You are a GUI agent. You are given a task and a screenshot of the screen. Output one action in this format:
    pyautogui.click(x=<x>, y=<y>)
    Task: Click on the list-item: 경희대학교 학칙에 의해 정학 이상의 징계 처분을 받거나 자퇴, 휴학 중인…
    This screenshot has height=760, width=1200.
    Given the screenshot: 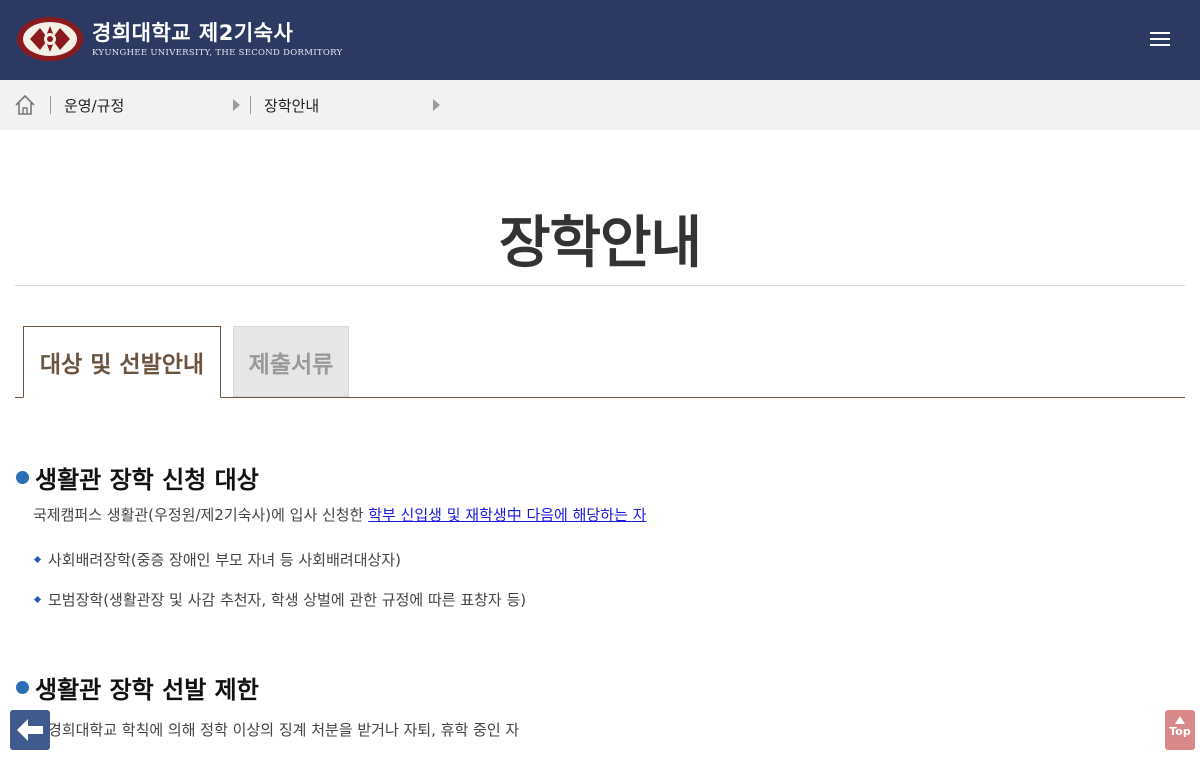 What is the action you would take?
    pyautogui.click(x=276, y=729)
    